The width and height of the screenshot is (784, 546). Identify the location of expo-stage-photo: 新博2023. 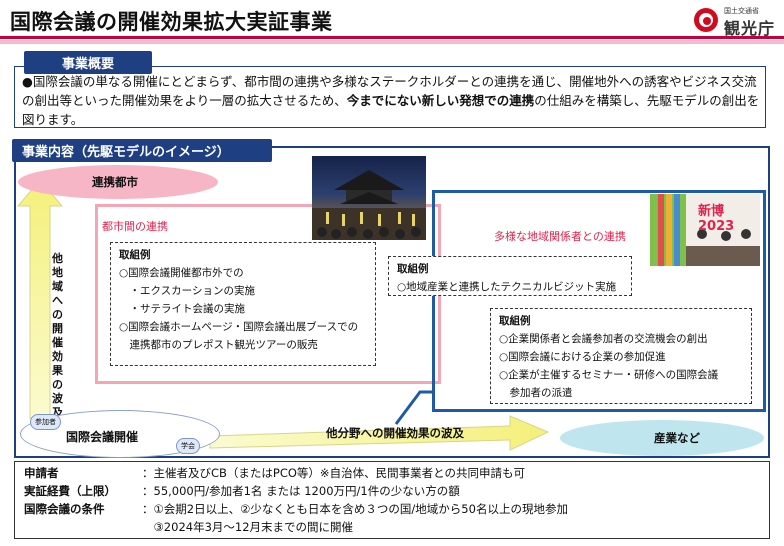
(705, 230).